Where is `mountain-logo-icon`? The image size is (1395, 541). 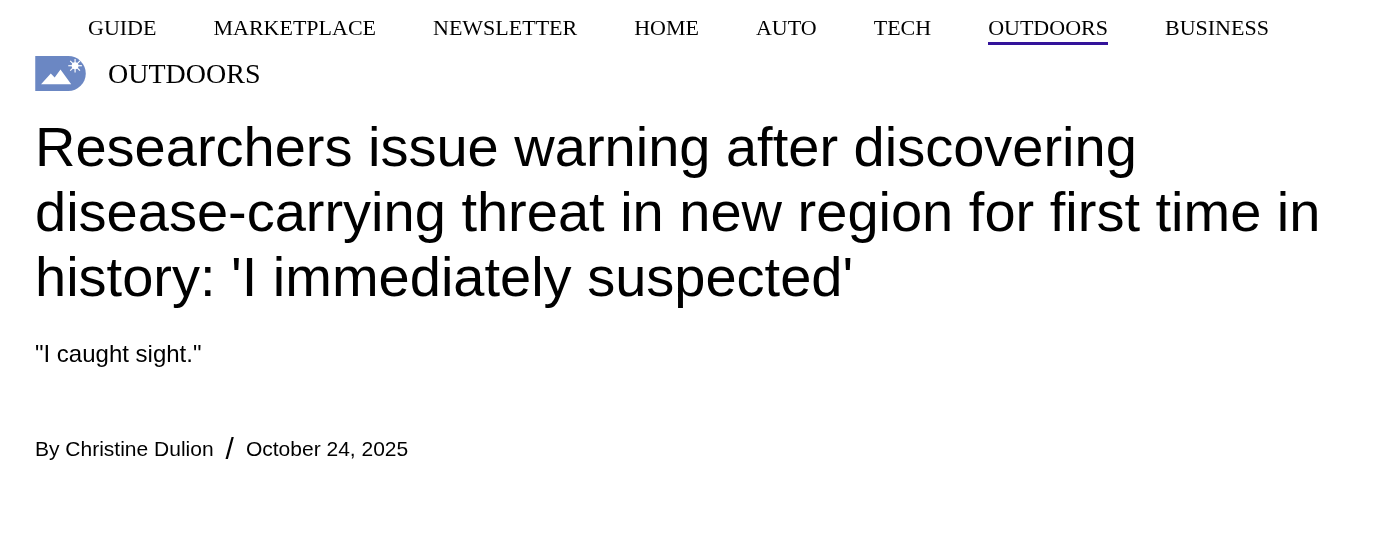
mountain-logo-icon is located at coordinates (60, 73).